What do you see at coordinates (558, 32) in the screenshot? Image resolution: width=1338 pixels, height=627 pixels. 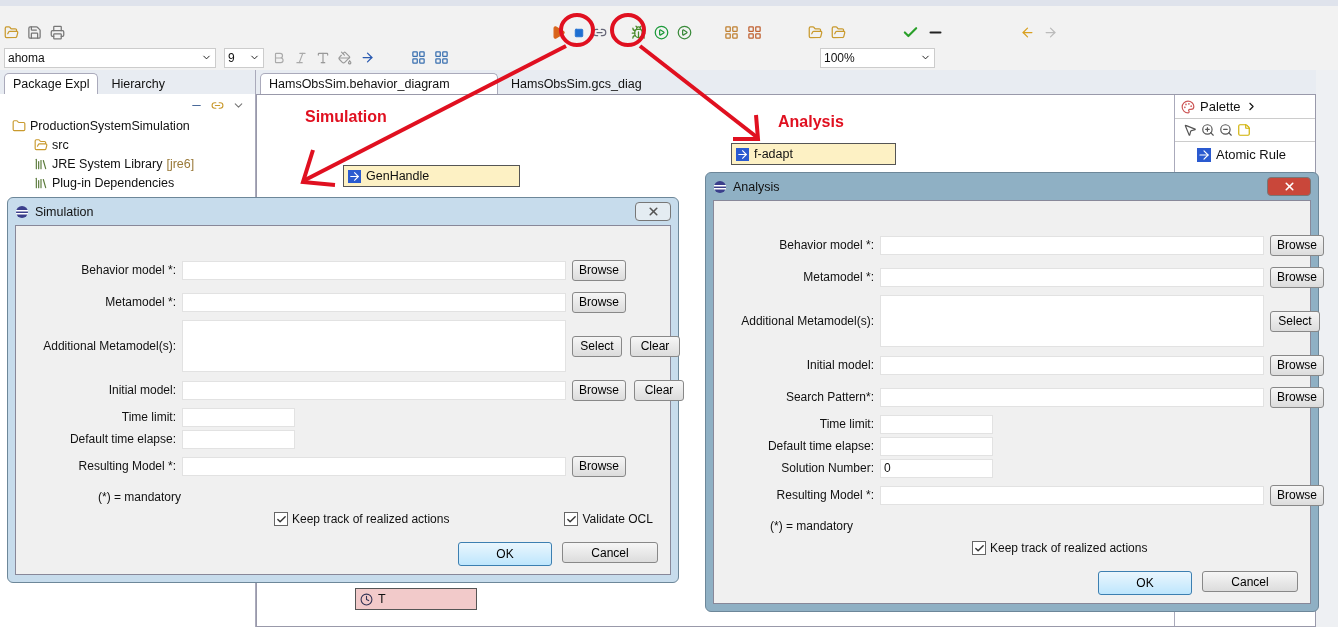 I see `play-icon` at bounding box center [558, 32].